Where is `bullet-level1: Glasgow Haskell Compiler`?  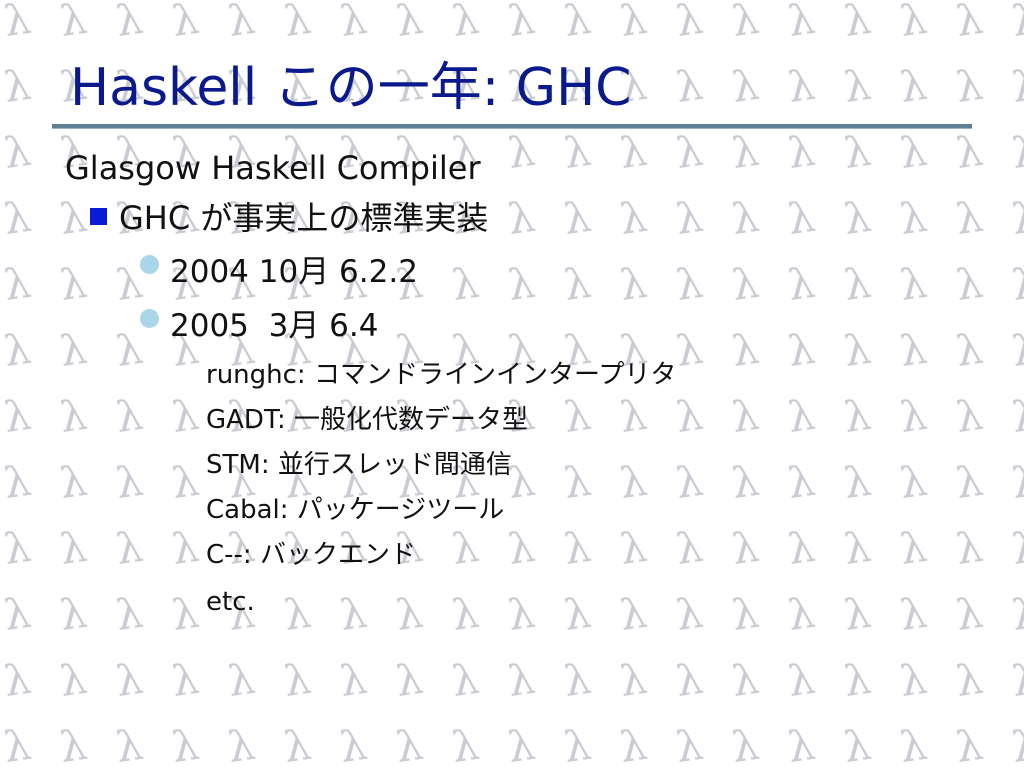 bullet-level1: Glasgow Haskell Compiler is located at coordinates (273, 168).